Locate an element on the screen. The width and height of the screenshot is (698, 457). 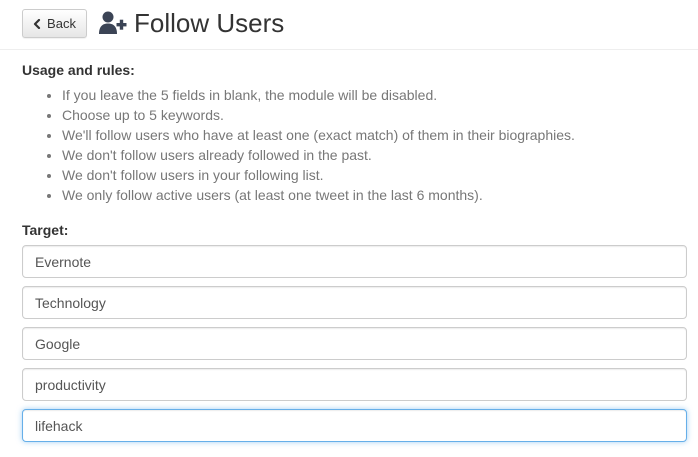
user-plus-icon is located at coordinates (113, 22).